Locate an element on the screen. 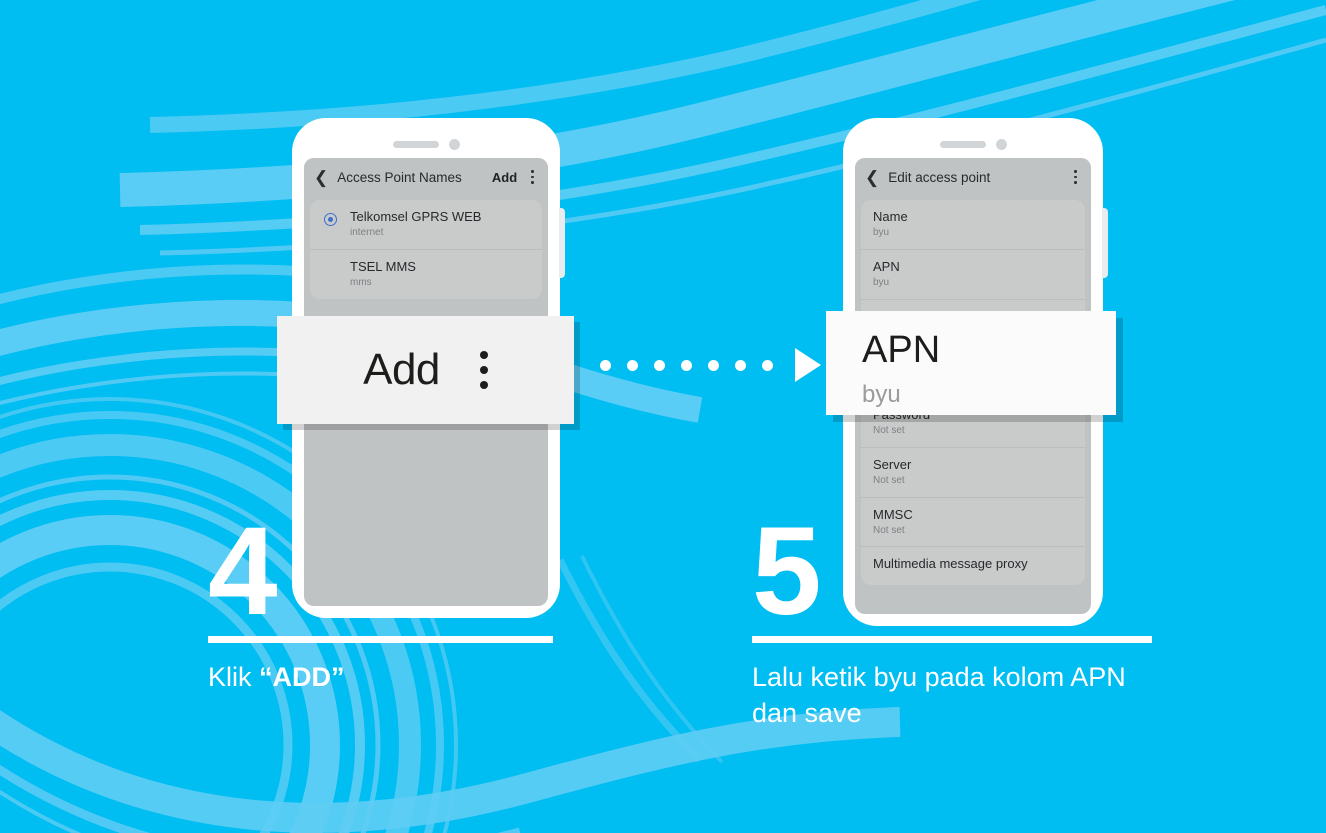 This screenshot has width=1326, height=833. phone-side-button-left is located at coordinates (562, 243).